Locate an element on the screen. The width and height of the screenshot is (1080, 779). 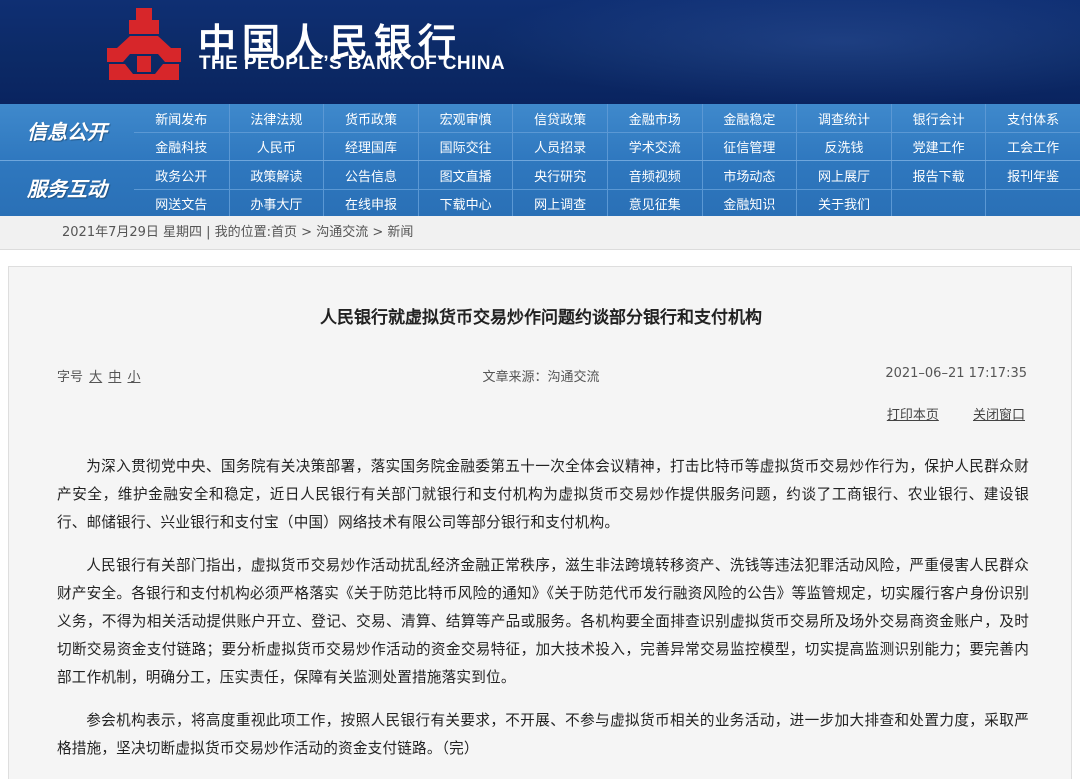
nav-item: 人员招录 is located at coordinates (559, 146).